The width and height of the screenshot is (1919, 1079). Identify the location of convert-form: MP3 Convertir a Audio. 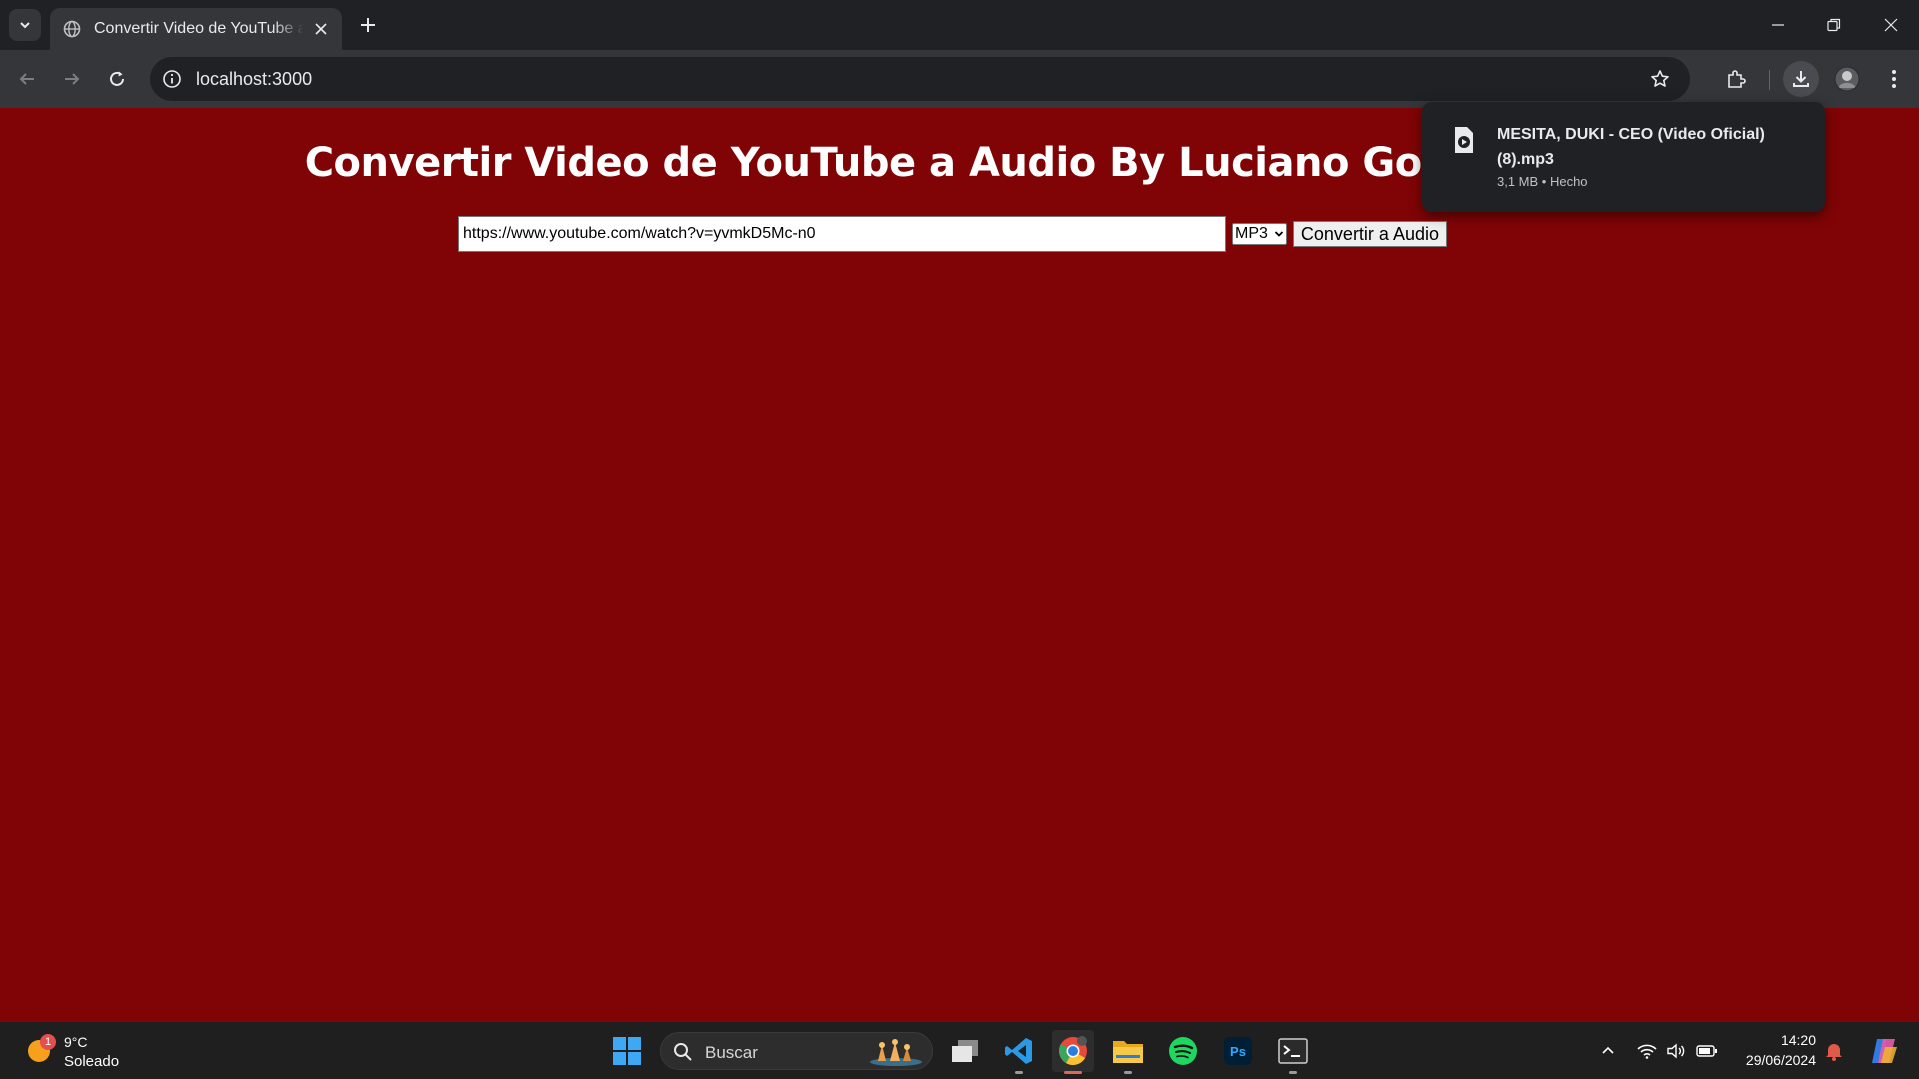
(952, 234).